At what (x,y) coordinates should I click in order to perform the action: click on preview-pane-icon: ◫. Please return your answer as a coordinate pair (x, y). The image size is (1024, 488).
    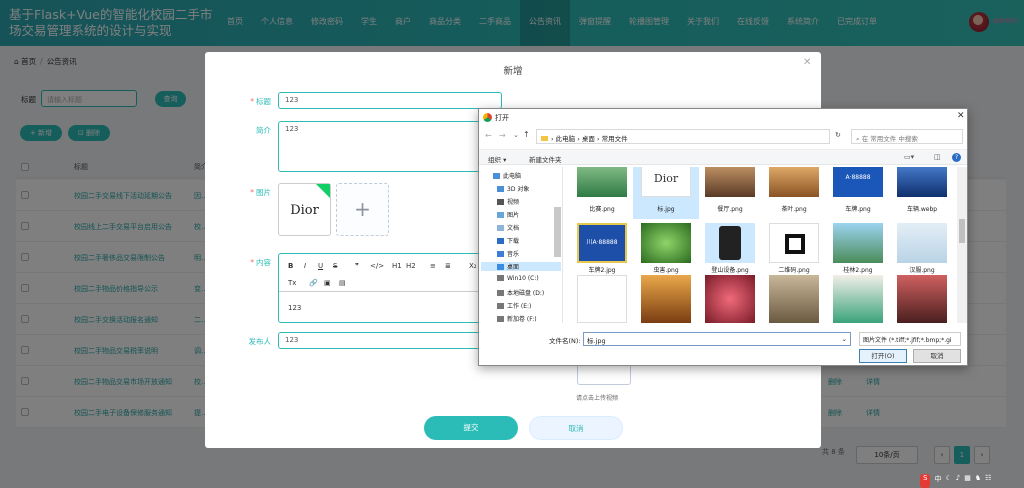
    Looking at the image, I should click on (937, 157).